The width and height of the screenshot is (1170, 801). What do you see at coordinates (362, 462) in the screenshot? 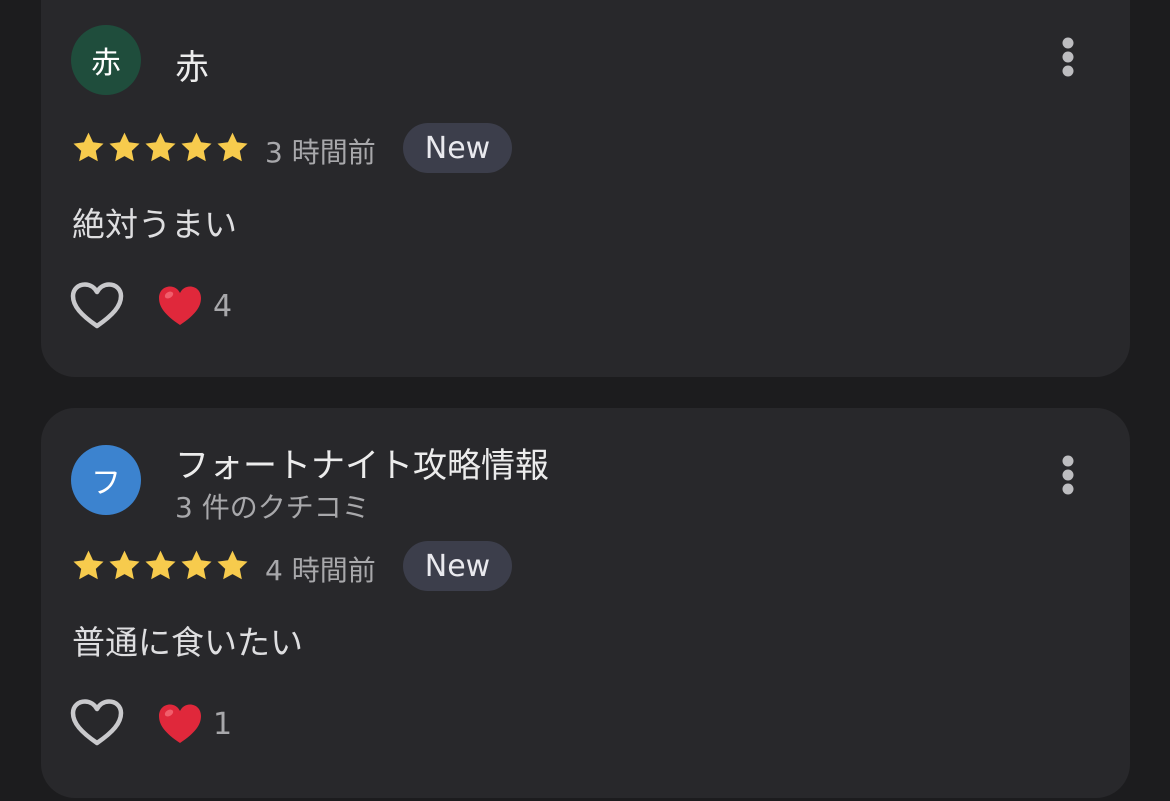
I see `author-name: フォートナイト攻略情報` at bounding box center [362, 462].